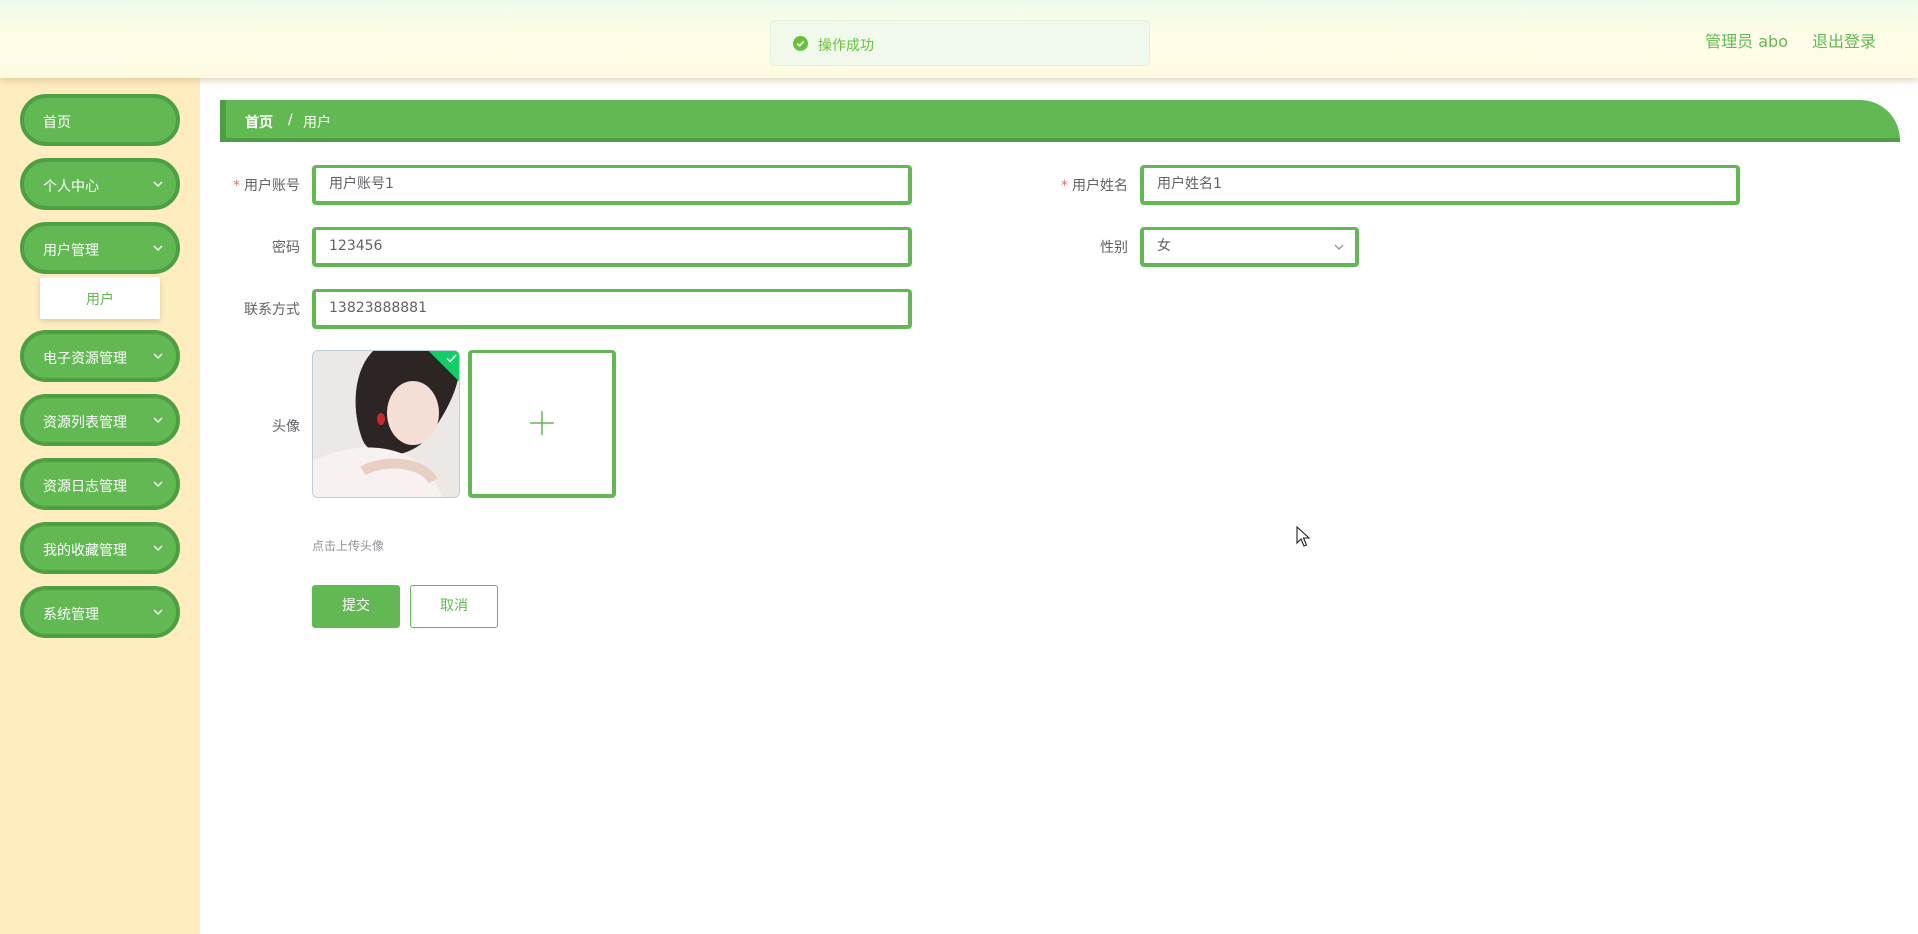 The width and height of the screenshot is (1918, 934). Describe the element at coordinates (1844, 40) in the screenshot. I see `logout-link: 退出登录` at that location.